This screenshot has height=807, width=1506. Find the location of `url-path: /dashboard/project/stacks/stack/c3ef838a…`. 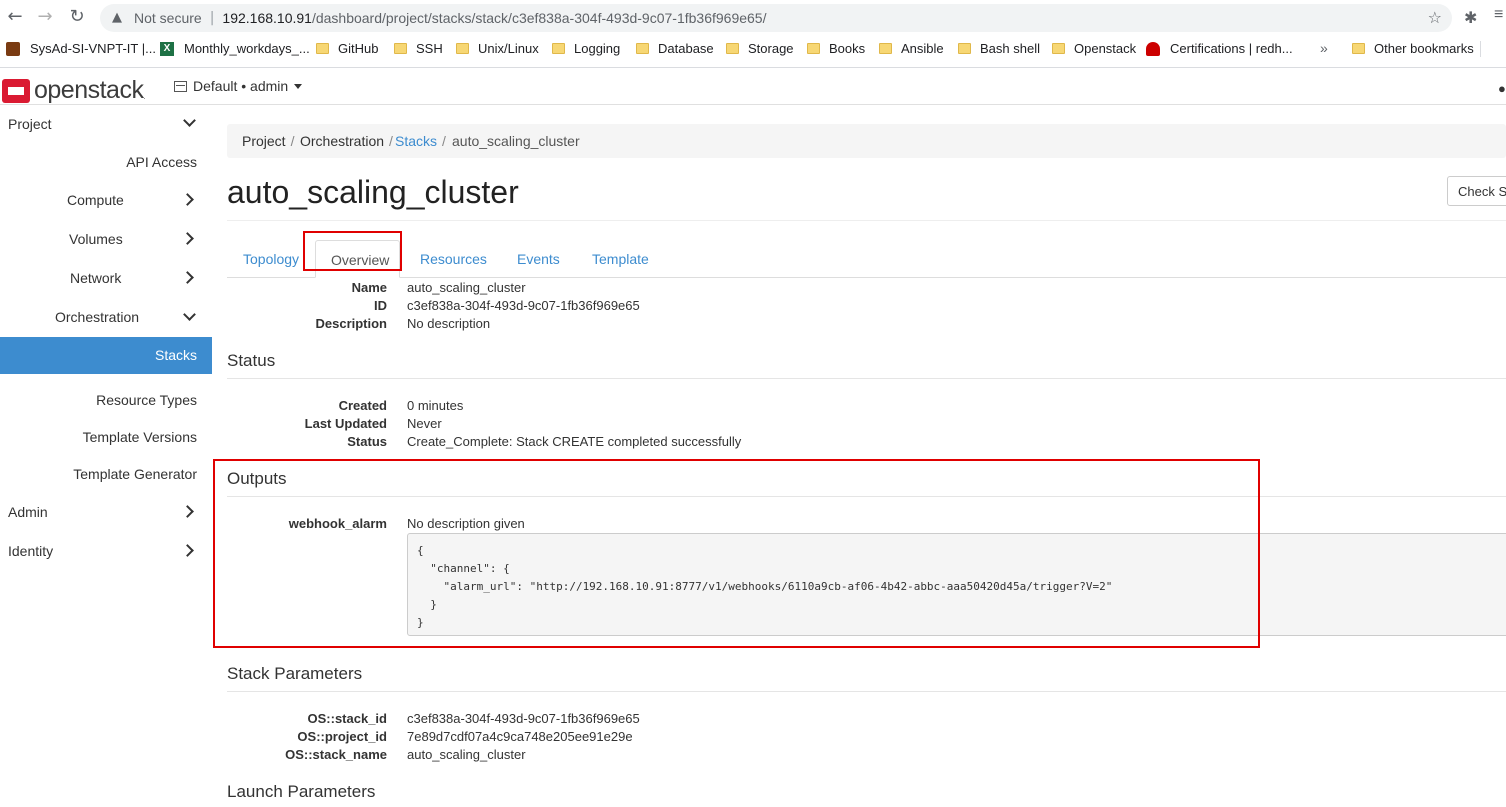

url-path: /dashboard/project/stacks/stack/c3ef838a… is located at coordinates (539, 18).